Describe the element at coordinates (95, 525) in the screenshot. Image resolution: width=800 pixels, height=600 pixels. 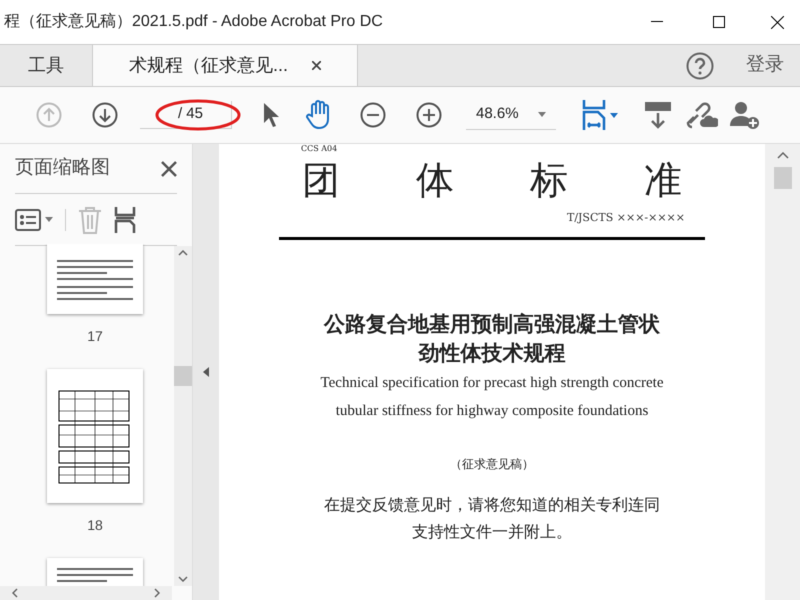
I see `page-number: 18` at that location.